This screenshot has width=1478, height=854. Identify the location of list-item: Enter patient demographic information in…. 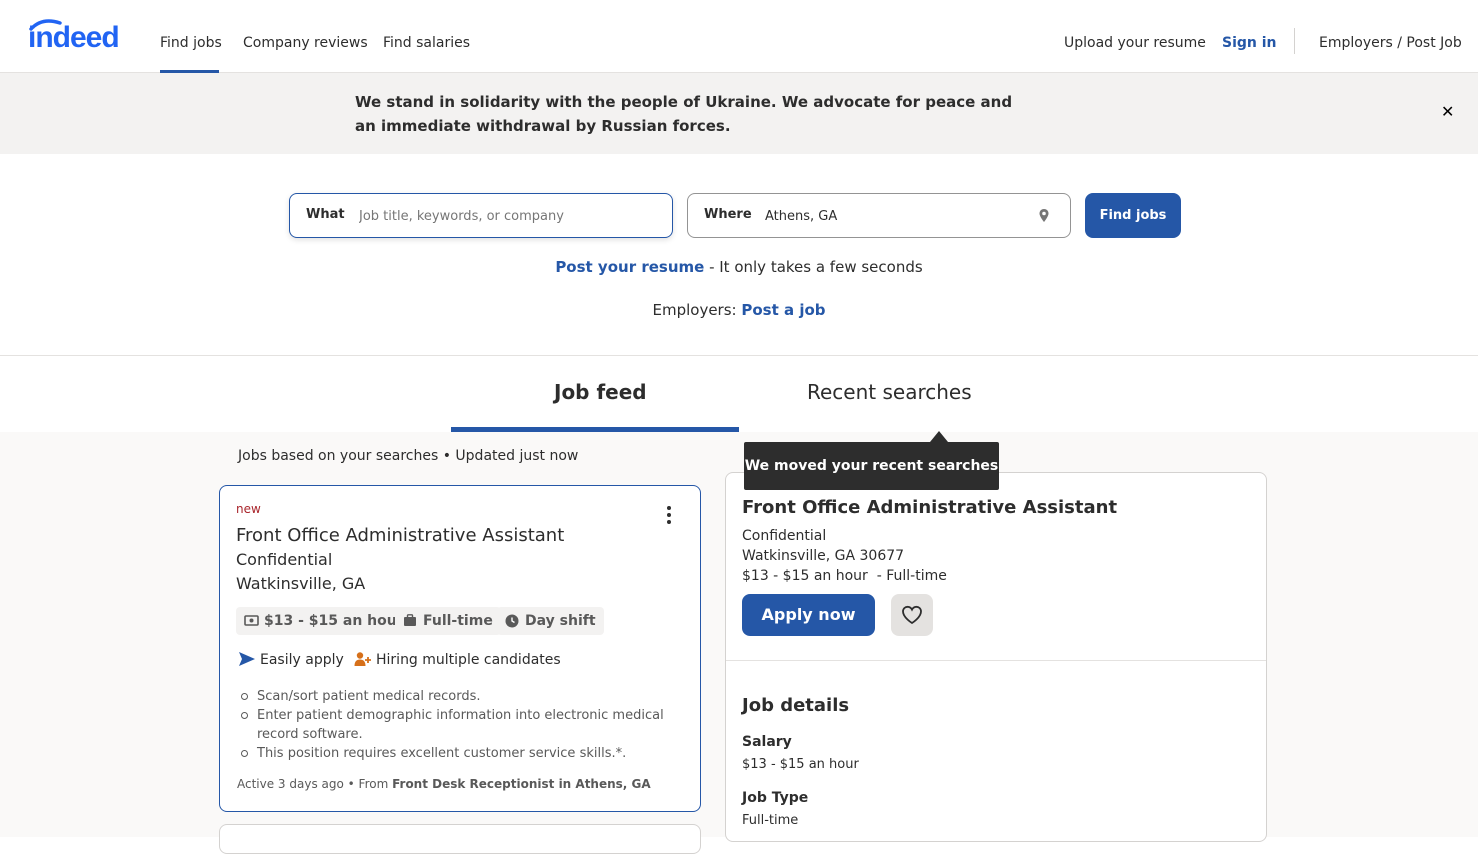
(459, 725).